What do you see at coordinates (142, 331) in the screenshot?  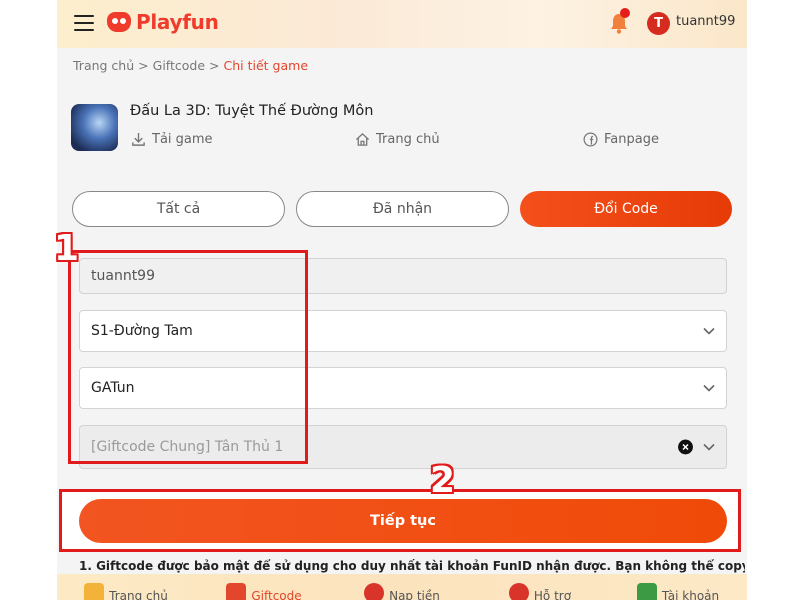 I see `server-value: S1-Đường Tam` at bounding box center [142, 331].